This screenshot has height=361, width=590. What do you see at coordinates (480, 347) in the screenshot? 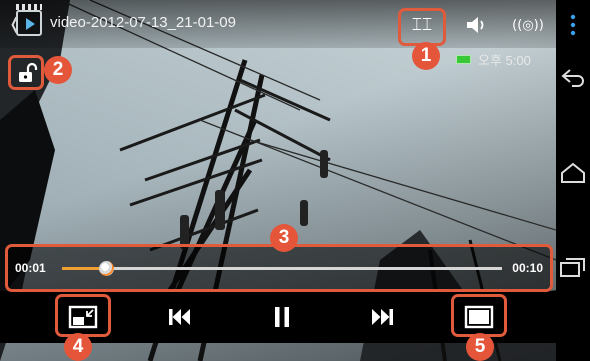
I see `callout-badge-5: 5` at bounding box center [480, 347].